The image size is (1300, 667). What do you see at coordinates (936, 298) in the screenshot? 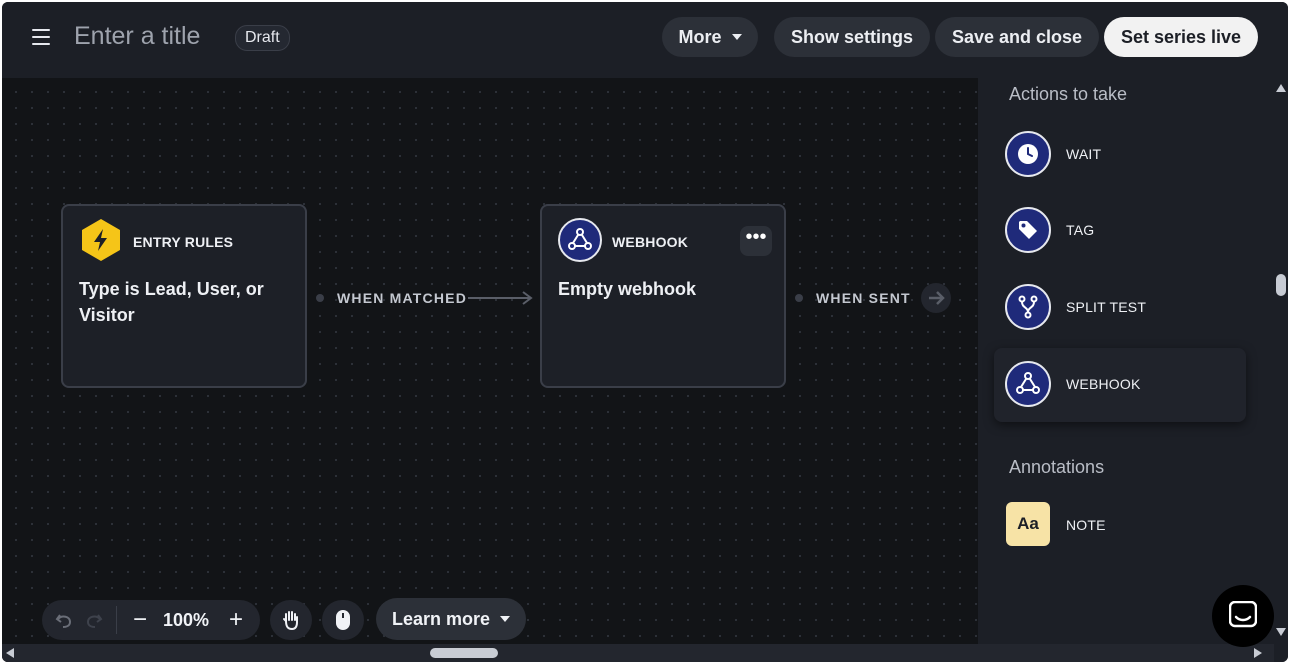
I see `add-step-arrow-icon` at bounding box center [936, 298].